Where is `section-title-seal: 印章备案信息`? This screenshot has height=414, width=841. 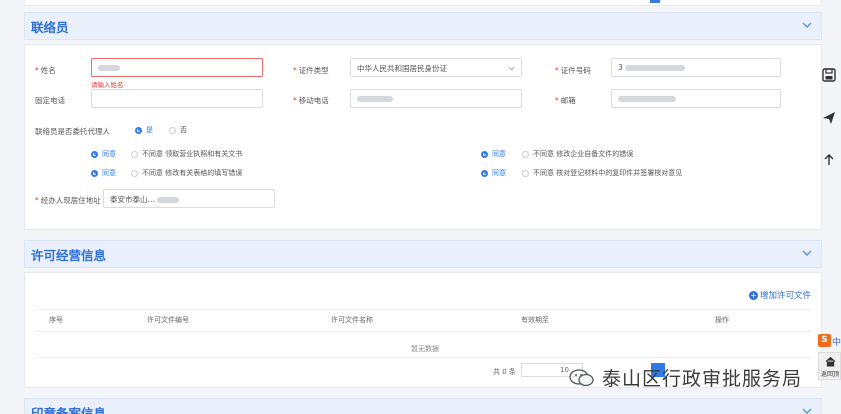 section-title-seal: 印章备案信息 is located at coordinates (69, 410).